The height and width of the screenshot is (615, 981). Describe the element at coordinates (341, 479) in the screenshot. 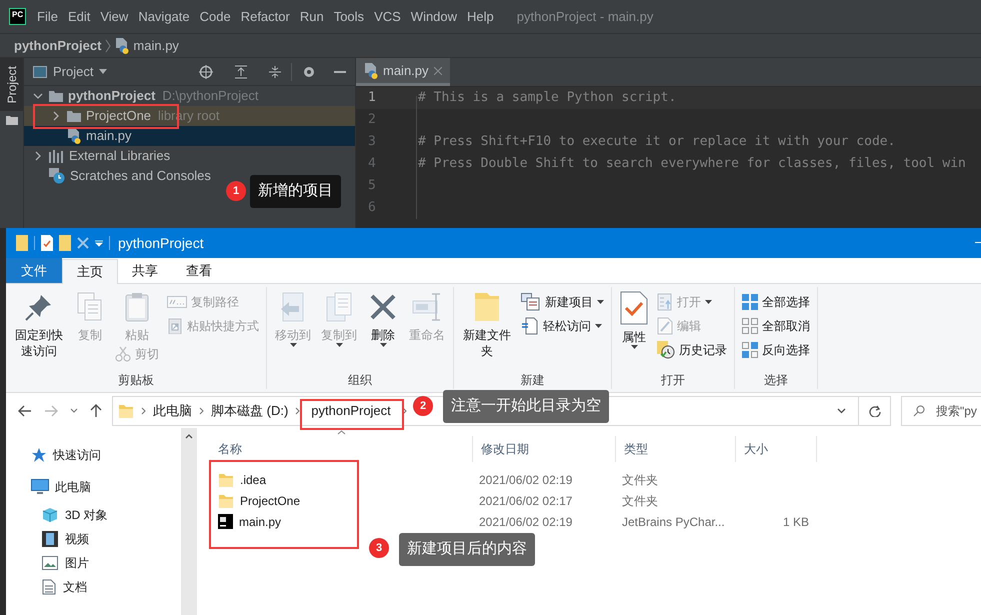

I see `file-name: .idea` at that location.